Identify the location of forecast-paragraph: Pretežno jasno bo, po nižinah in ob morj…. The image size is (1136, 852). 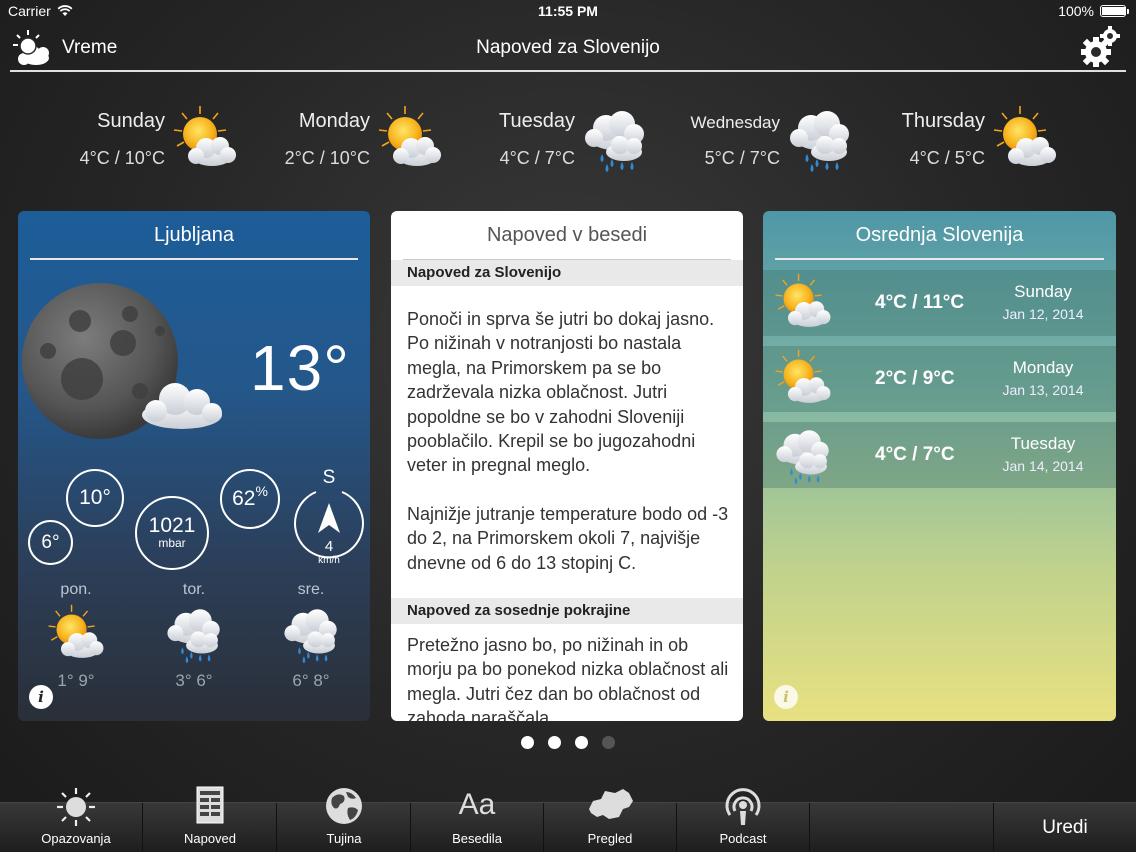
(568, 678).